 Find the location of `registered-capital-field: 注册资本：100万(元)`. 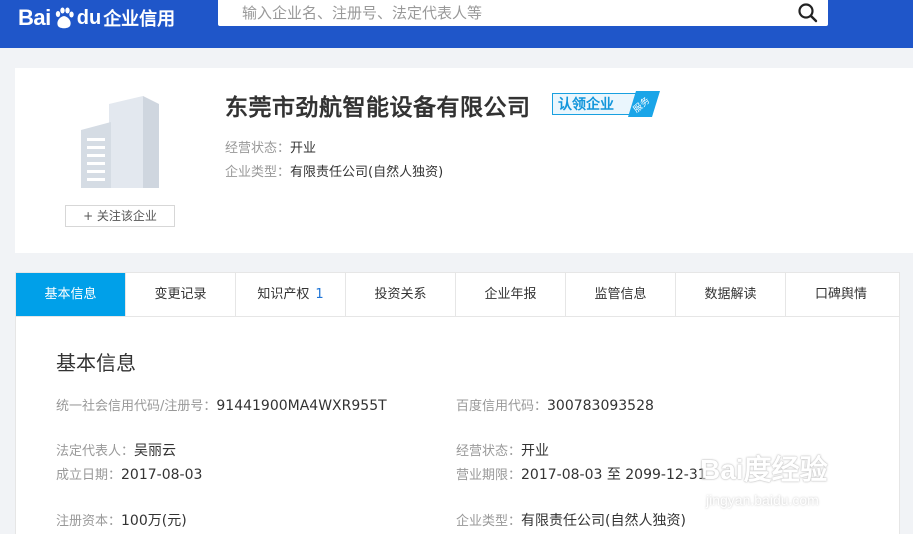

registered-capital-field: 注册资本：100万(元) is located at coordinates (121, 521).